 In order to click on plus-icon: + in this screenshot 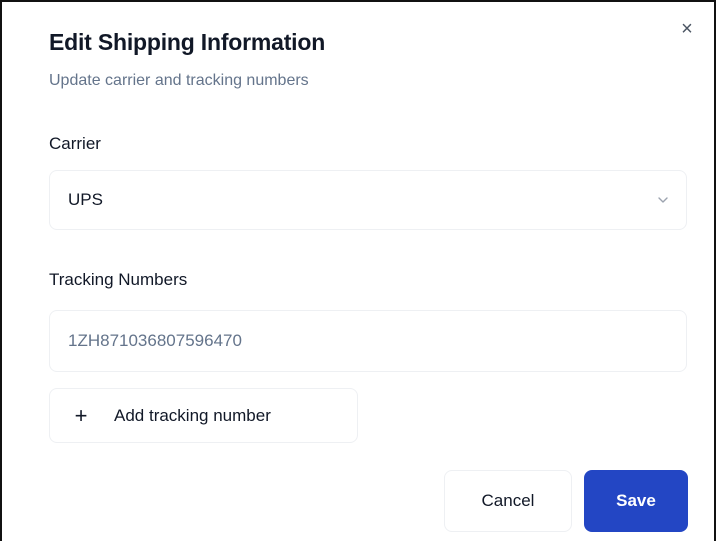, I will do `click(81, 415)`.